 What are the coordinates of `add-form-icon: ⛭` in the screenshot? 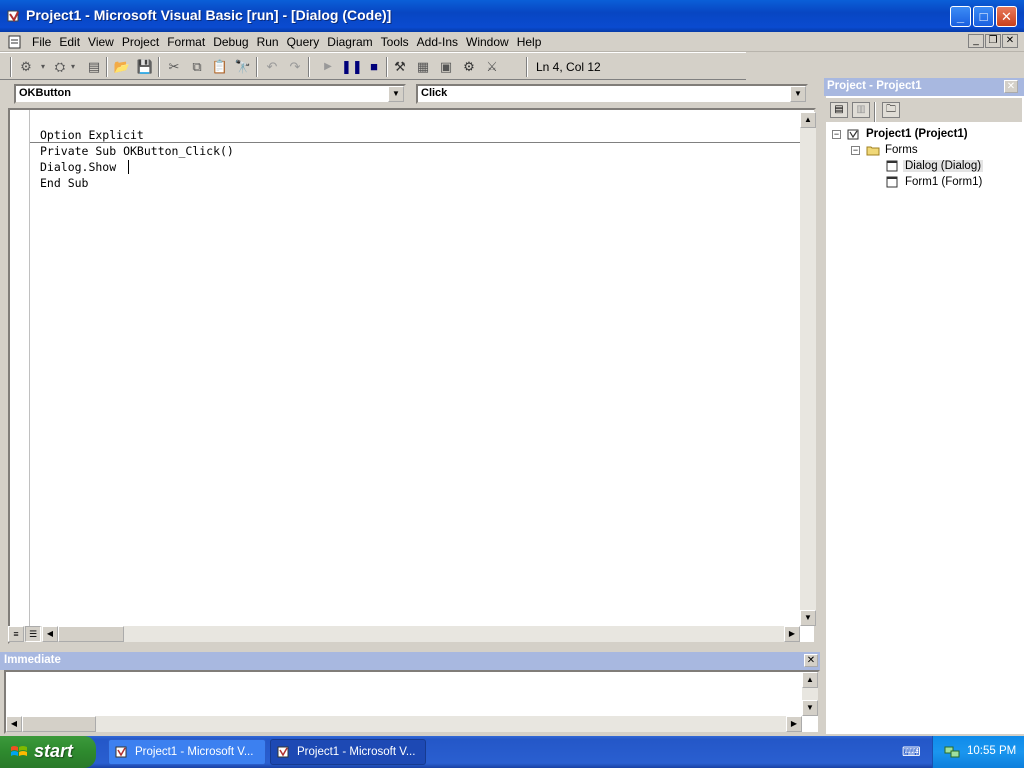 It's located at (60, 67).